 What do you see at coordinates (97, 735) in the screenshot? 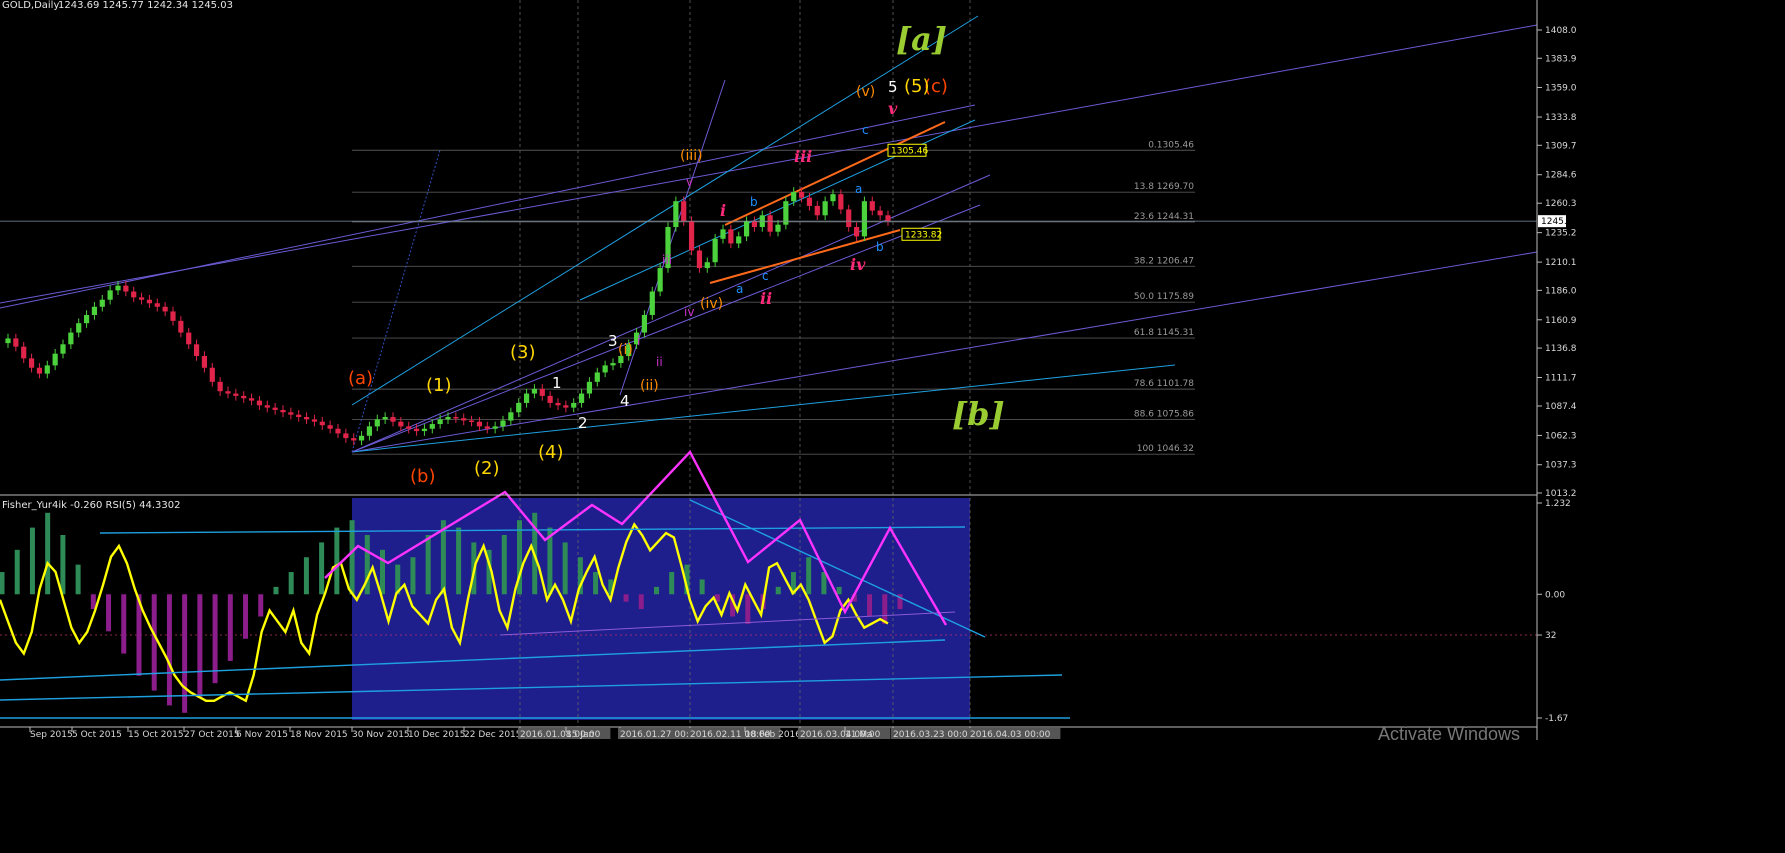
I see `time-tick-label: 5 Oct 2015` at bounding box center [97, 735].